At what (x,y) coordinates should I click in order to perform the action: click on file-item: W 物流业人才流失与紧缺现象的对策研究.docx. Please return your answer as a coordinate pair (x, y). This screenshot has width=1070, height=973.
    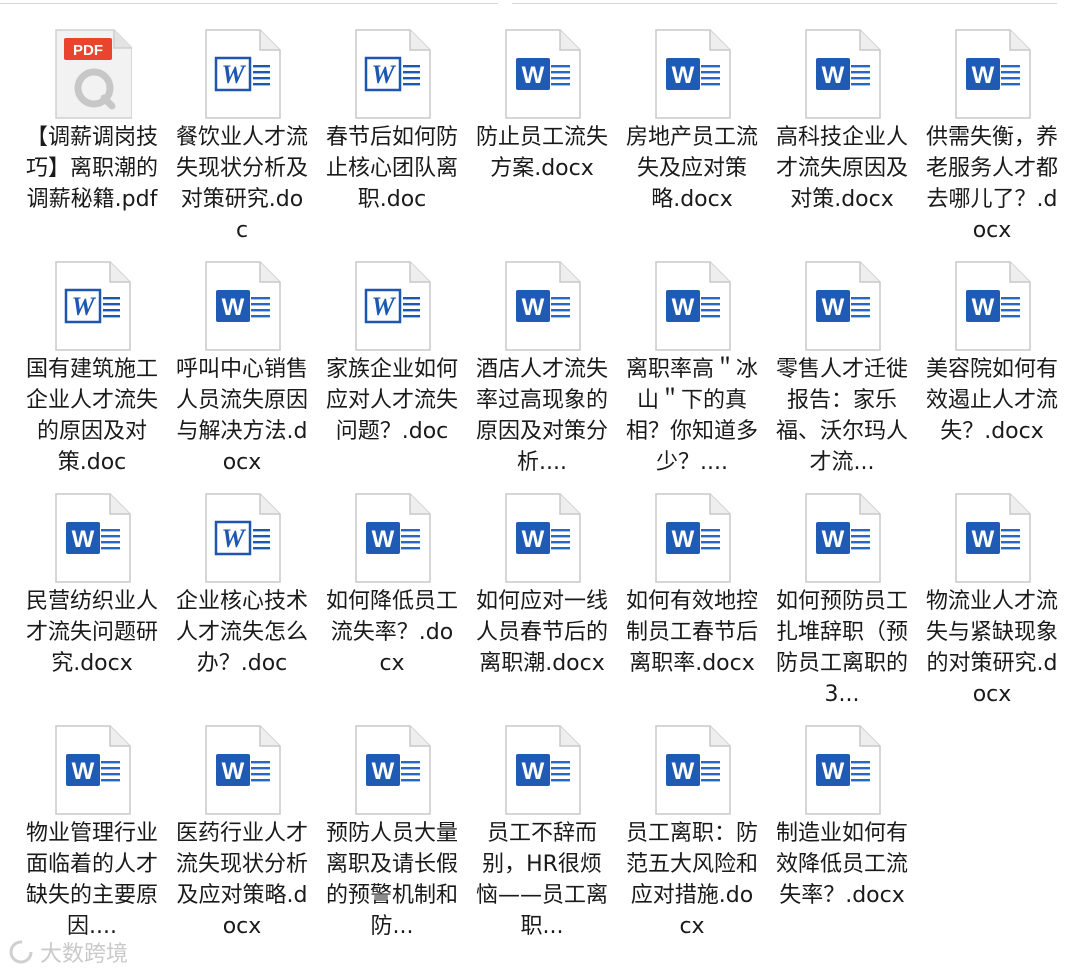
    Looking at the image, I should click on (992, 599).